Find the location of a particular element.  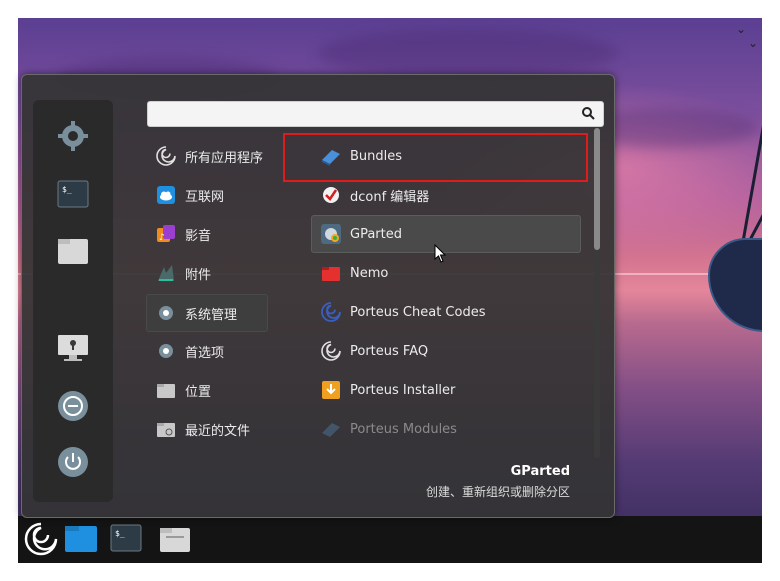

app-porteus-cheat-codes: Porteus Cheat Codes is located at coordinates (447, 312).